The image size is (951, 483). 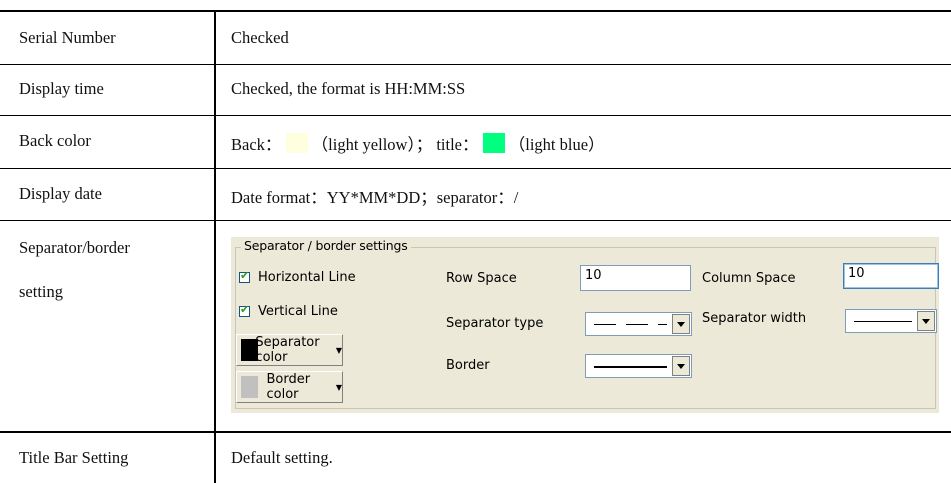 I want to click on border-color-swatch, so click(x=250, y=387).